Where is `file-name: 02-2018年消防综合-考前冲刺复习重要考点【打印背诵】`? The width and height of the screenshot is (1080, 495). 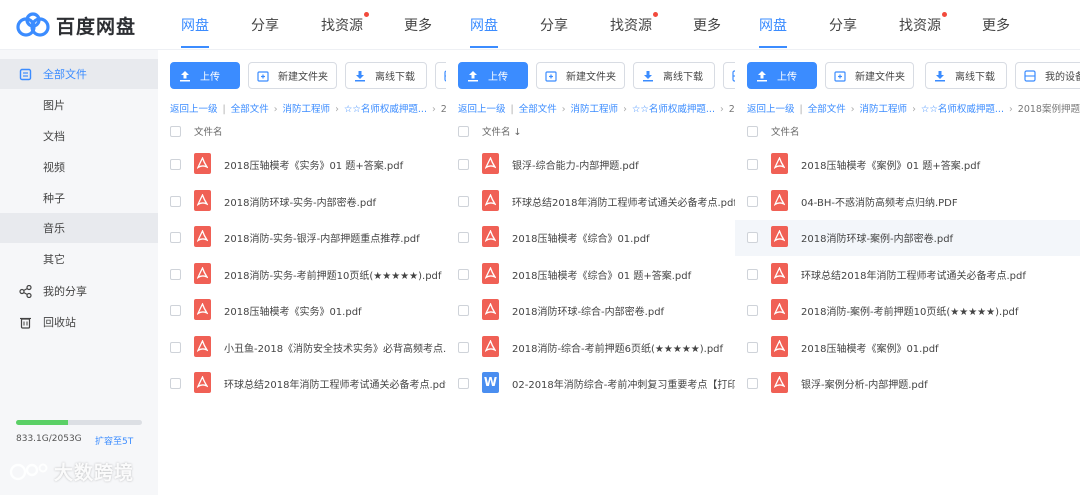 file-name: 02-2018年消防综合-考前冲刺复习重要考点【打印背诵】 is located at coordinates (623, 383).